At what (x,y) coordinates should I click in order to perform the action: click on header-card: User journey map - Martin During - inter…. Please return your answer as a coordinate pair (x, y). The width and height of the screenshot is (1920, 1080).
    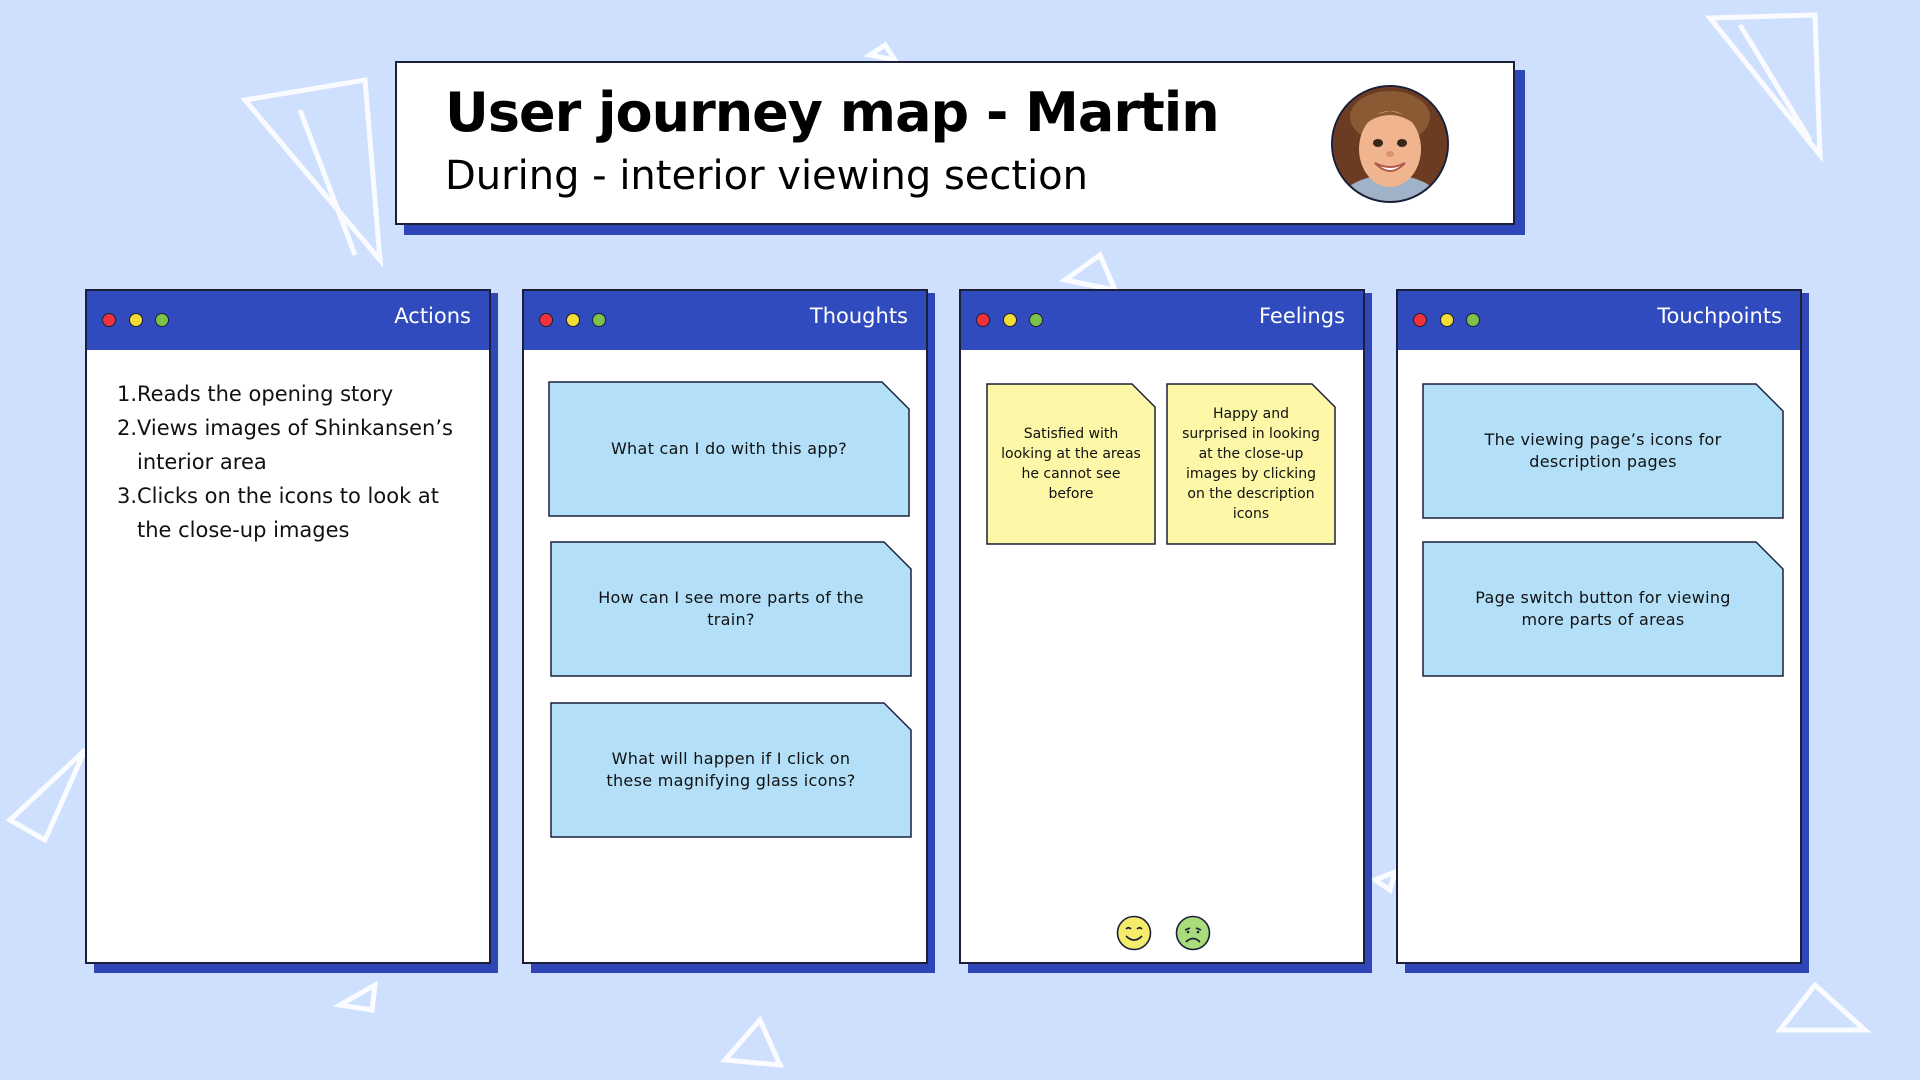
    Looking at the image, I should click on (955, 143).